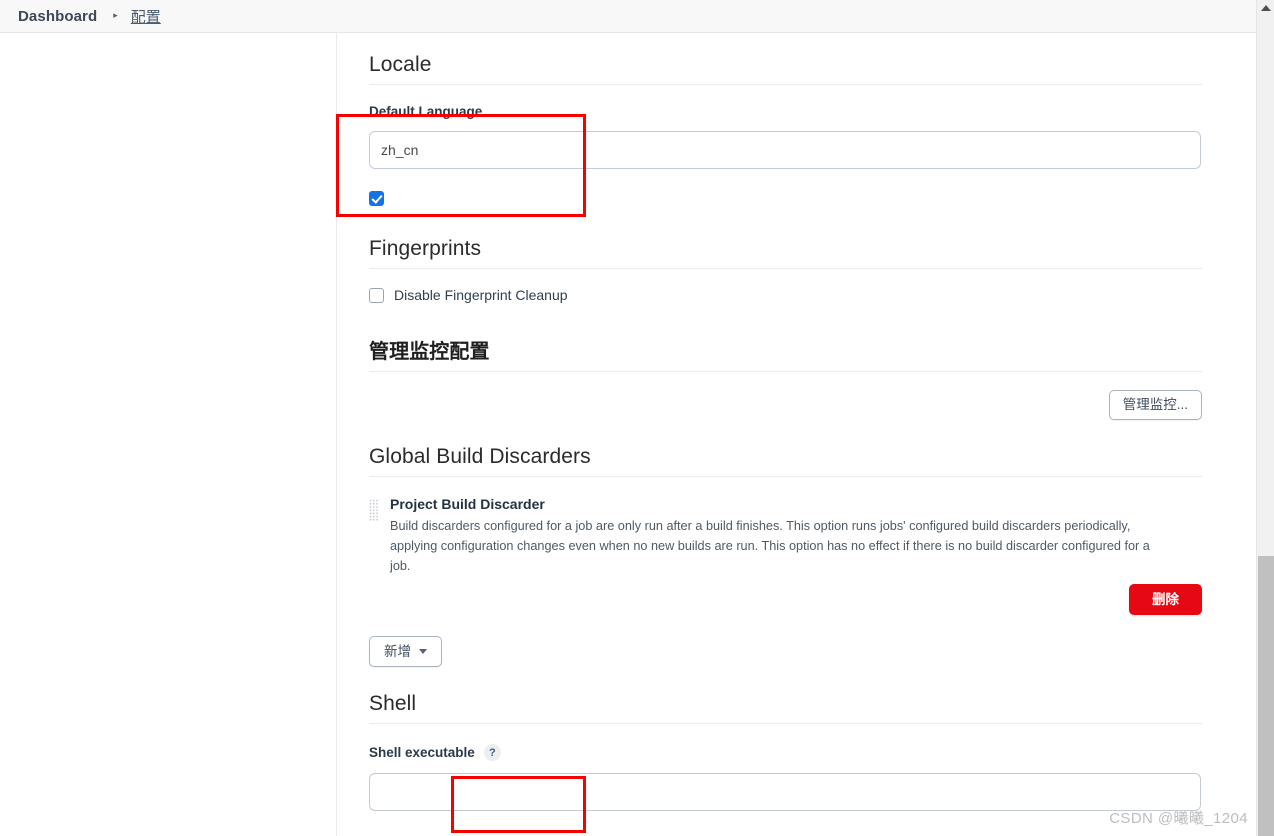 The width and height of the screenshot is (1274, 836). I want to click on section-heading-fingerprints: Fingerprints, so click(785, 253).